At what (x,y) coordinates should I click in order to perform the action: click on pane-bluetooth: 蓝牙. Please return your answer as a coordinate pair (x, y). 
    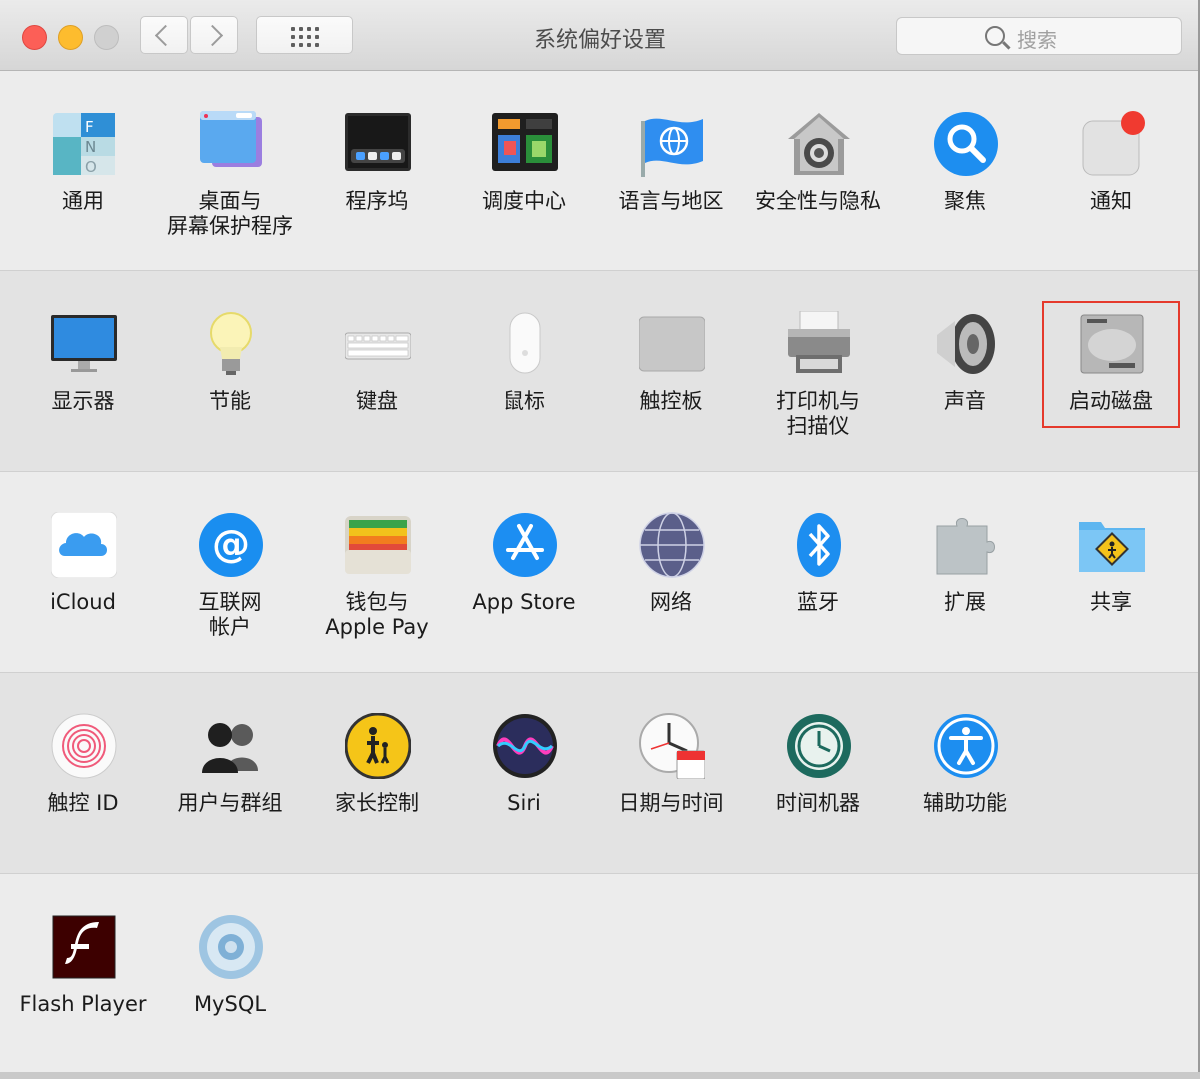
    Looking at the image, I should click on (818, 559).